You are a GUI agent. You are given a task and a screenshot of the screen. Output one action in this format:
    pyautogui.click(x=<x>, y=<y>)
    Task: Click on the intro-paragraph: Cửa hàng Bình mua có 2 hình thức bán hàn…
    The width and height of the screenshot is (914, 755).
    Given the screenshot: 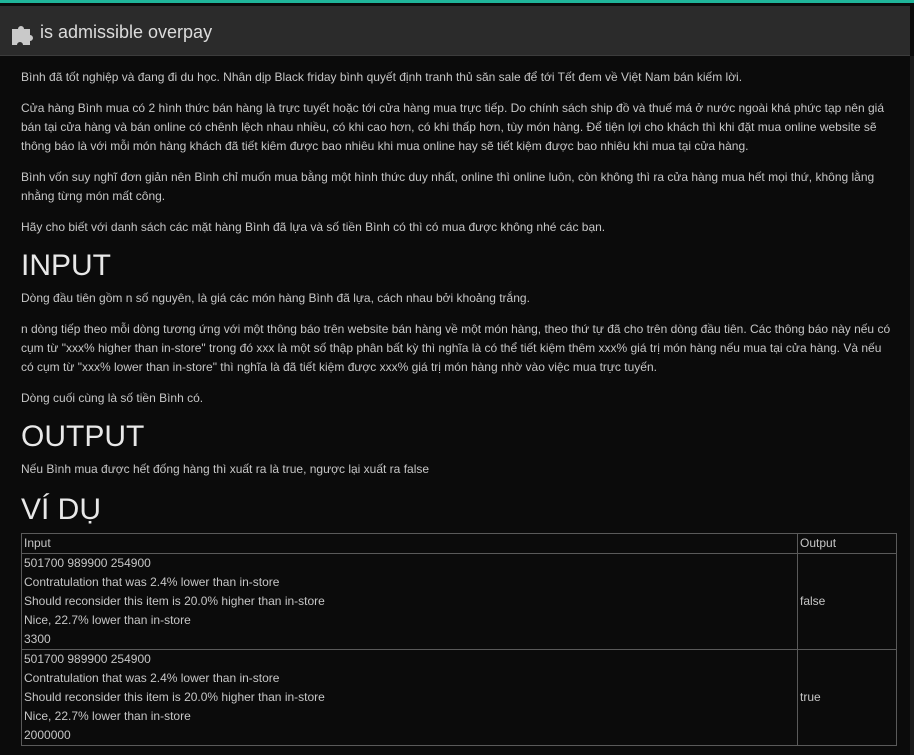 What is the action you would take?
    pyautogui.click(x=453, y=127)
    